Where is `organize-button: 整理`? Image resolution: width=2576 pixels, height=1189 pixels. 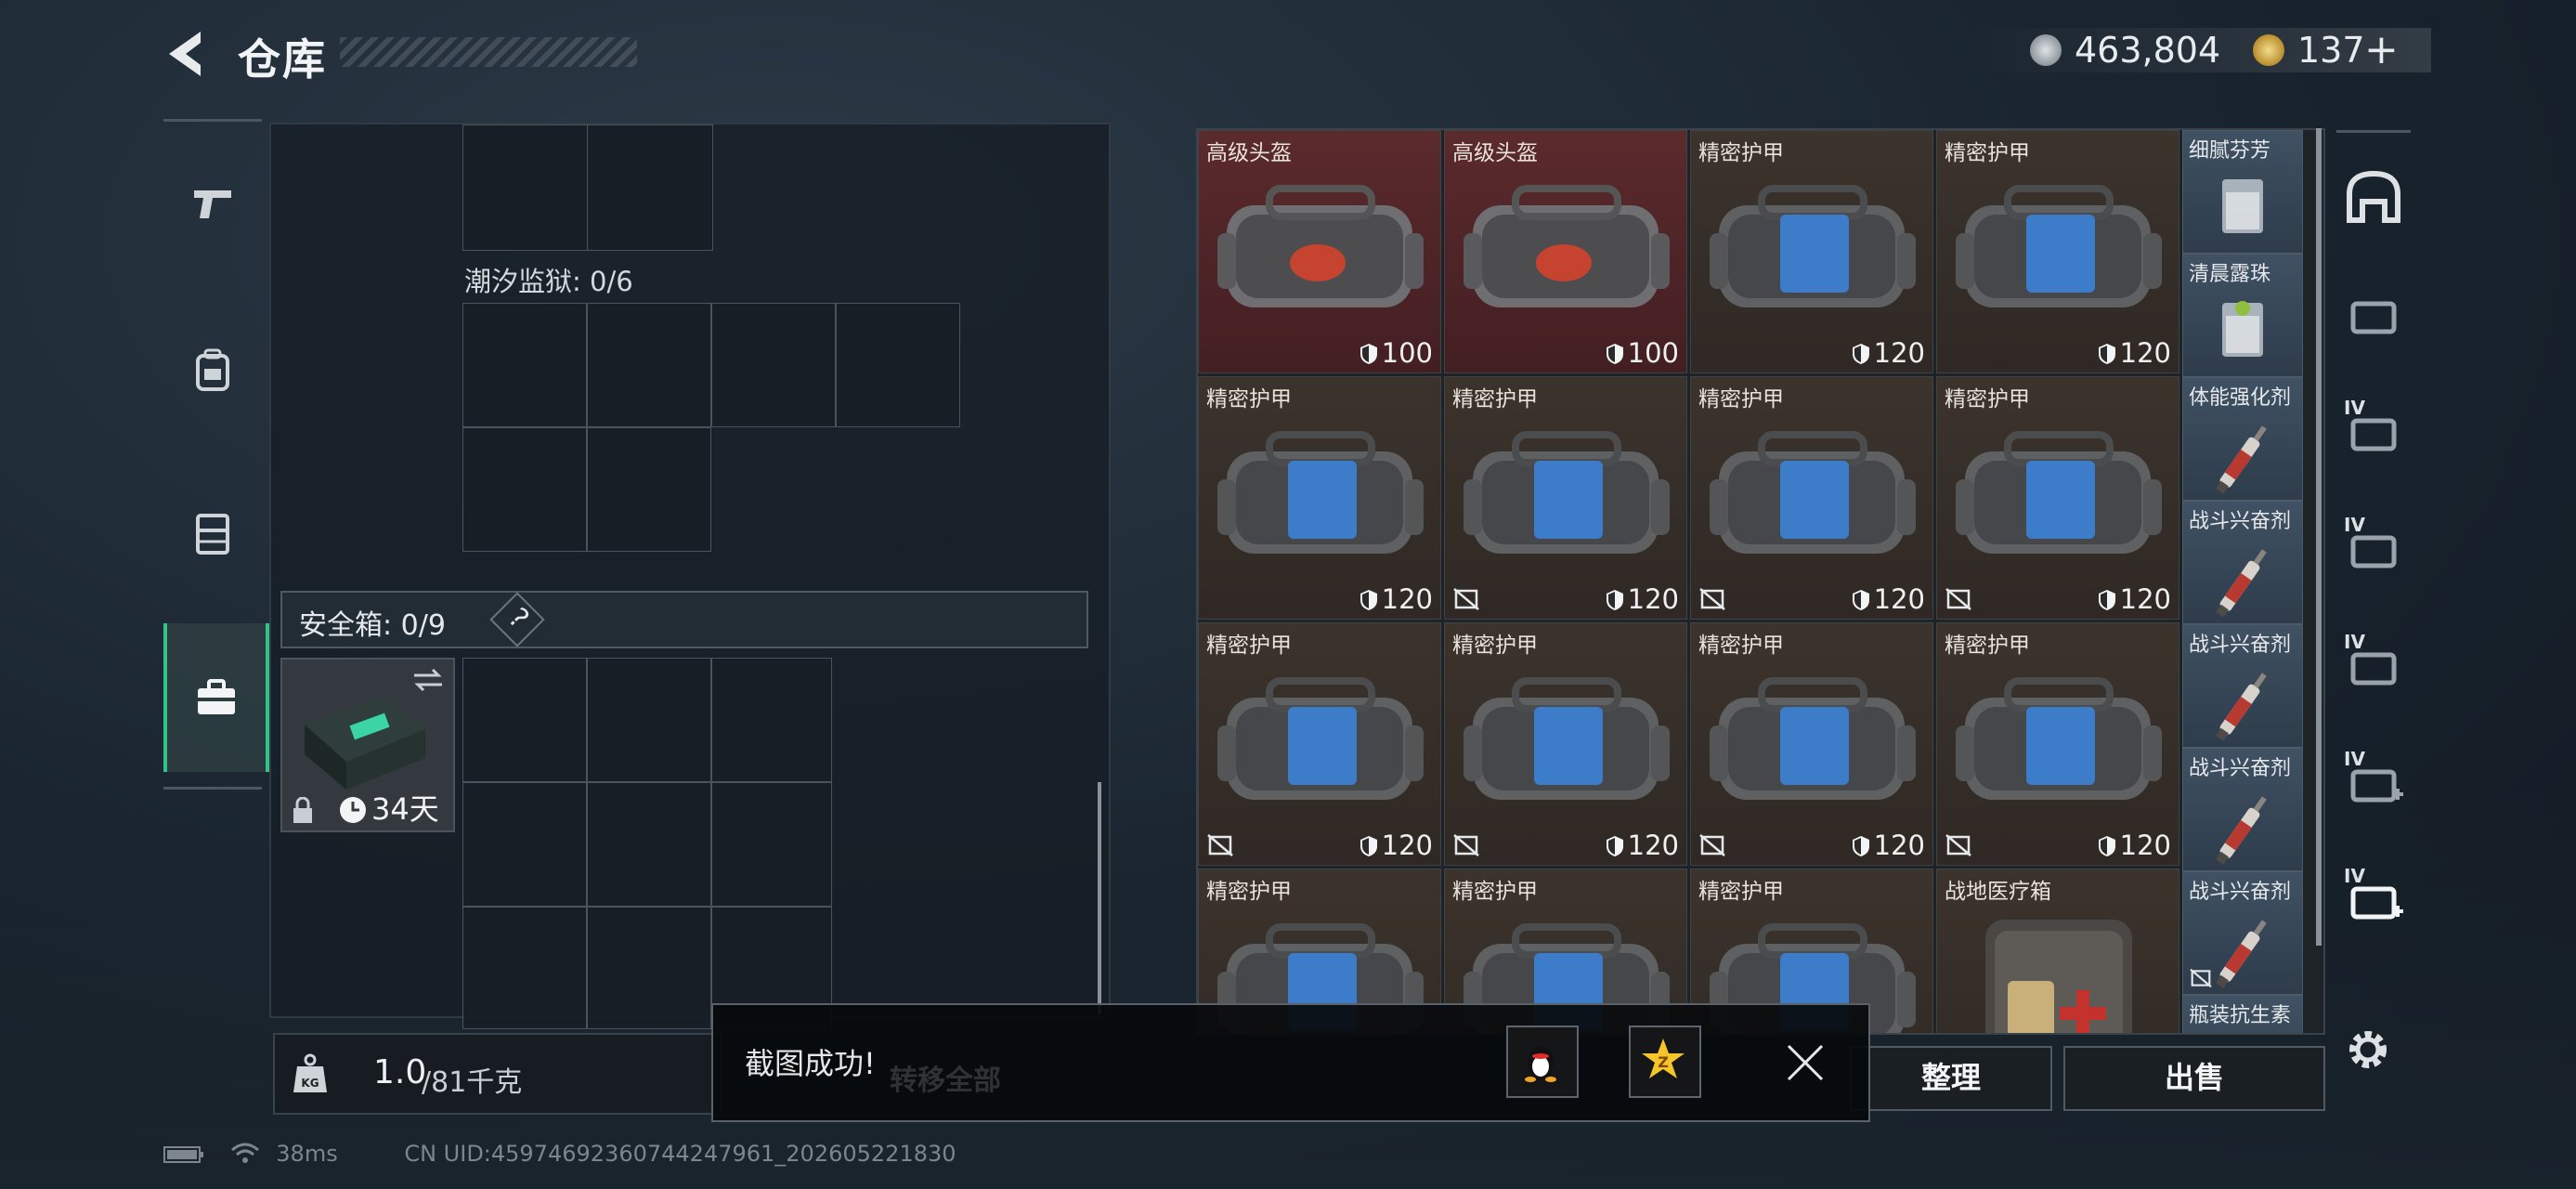 organize-button: 整理 is located at coordinates (1951, 1079).